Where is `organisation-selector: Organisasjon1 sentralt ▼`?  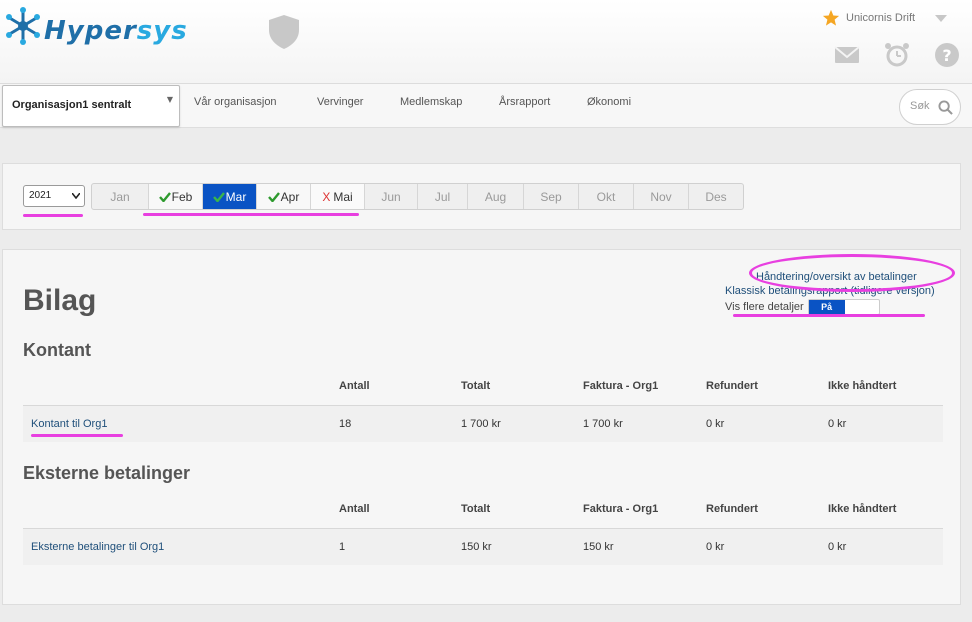 organisation-selector: Organisasjon1 sentralt ▼ is located at coordinates (91, 106).